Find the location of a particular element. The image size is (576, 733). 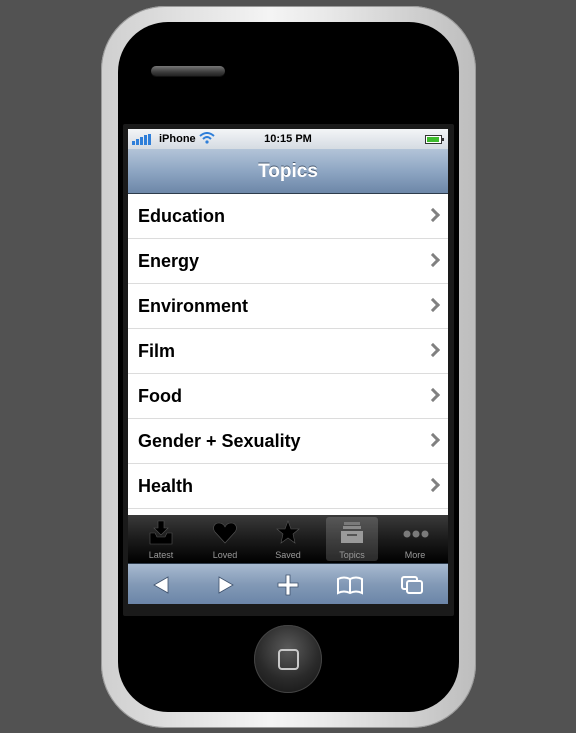

list-item-gender-sexuality: Gender + Sexuality is located at coordinates (288, 441).